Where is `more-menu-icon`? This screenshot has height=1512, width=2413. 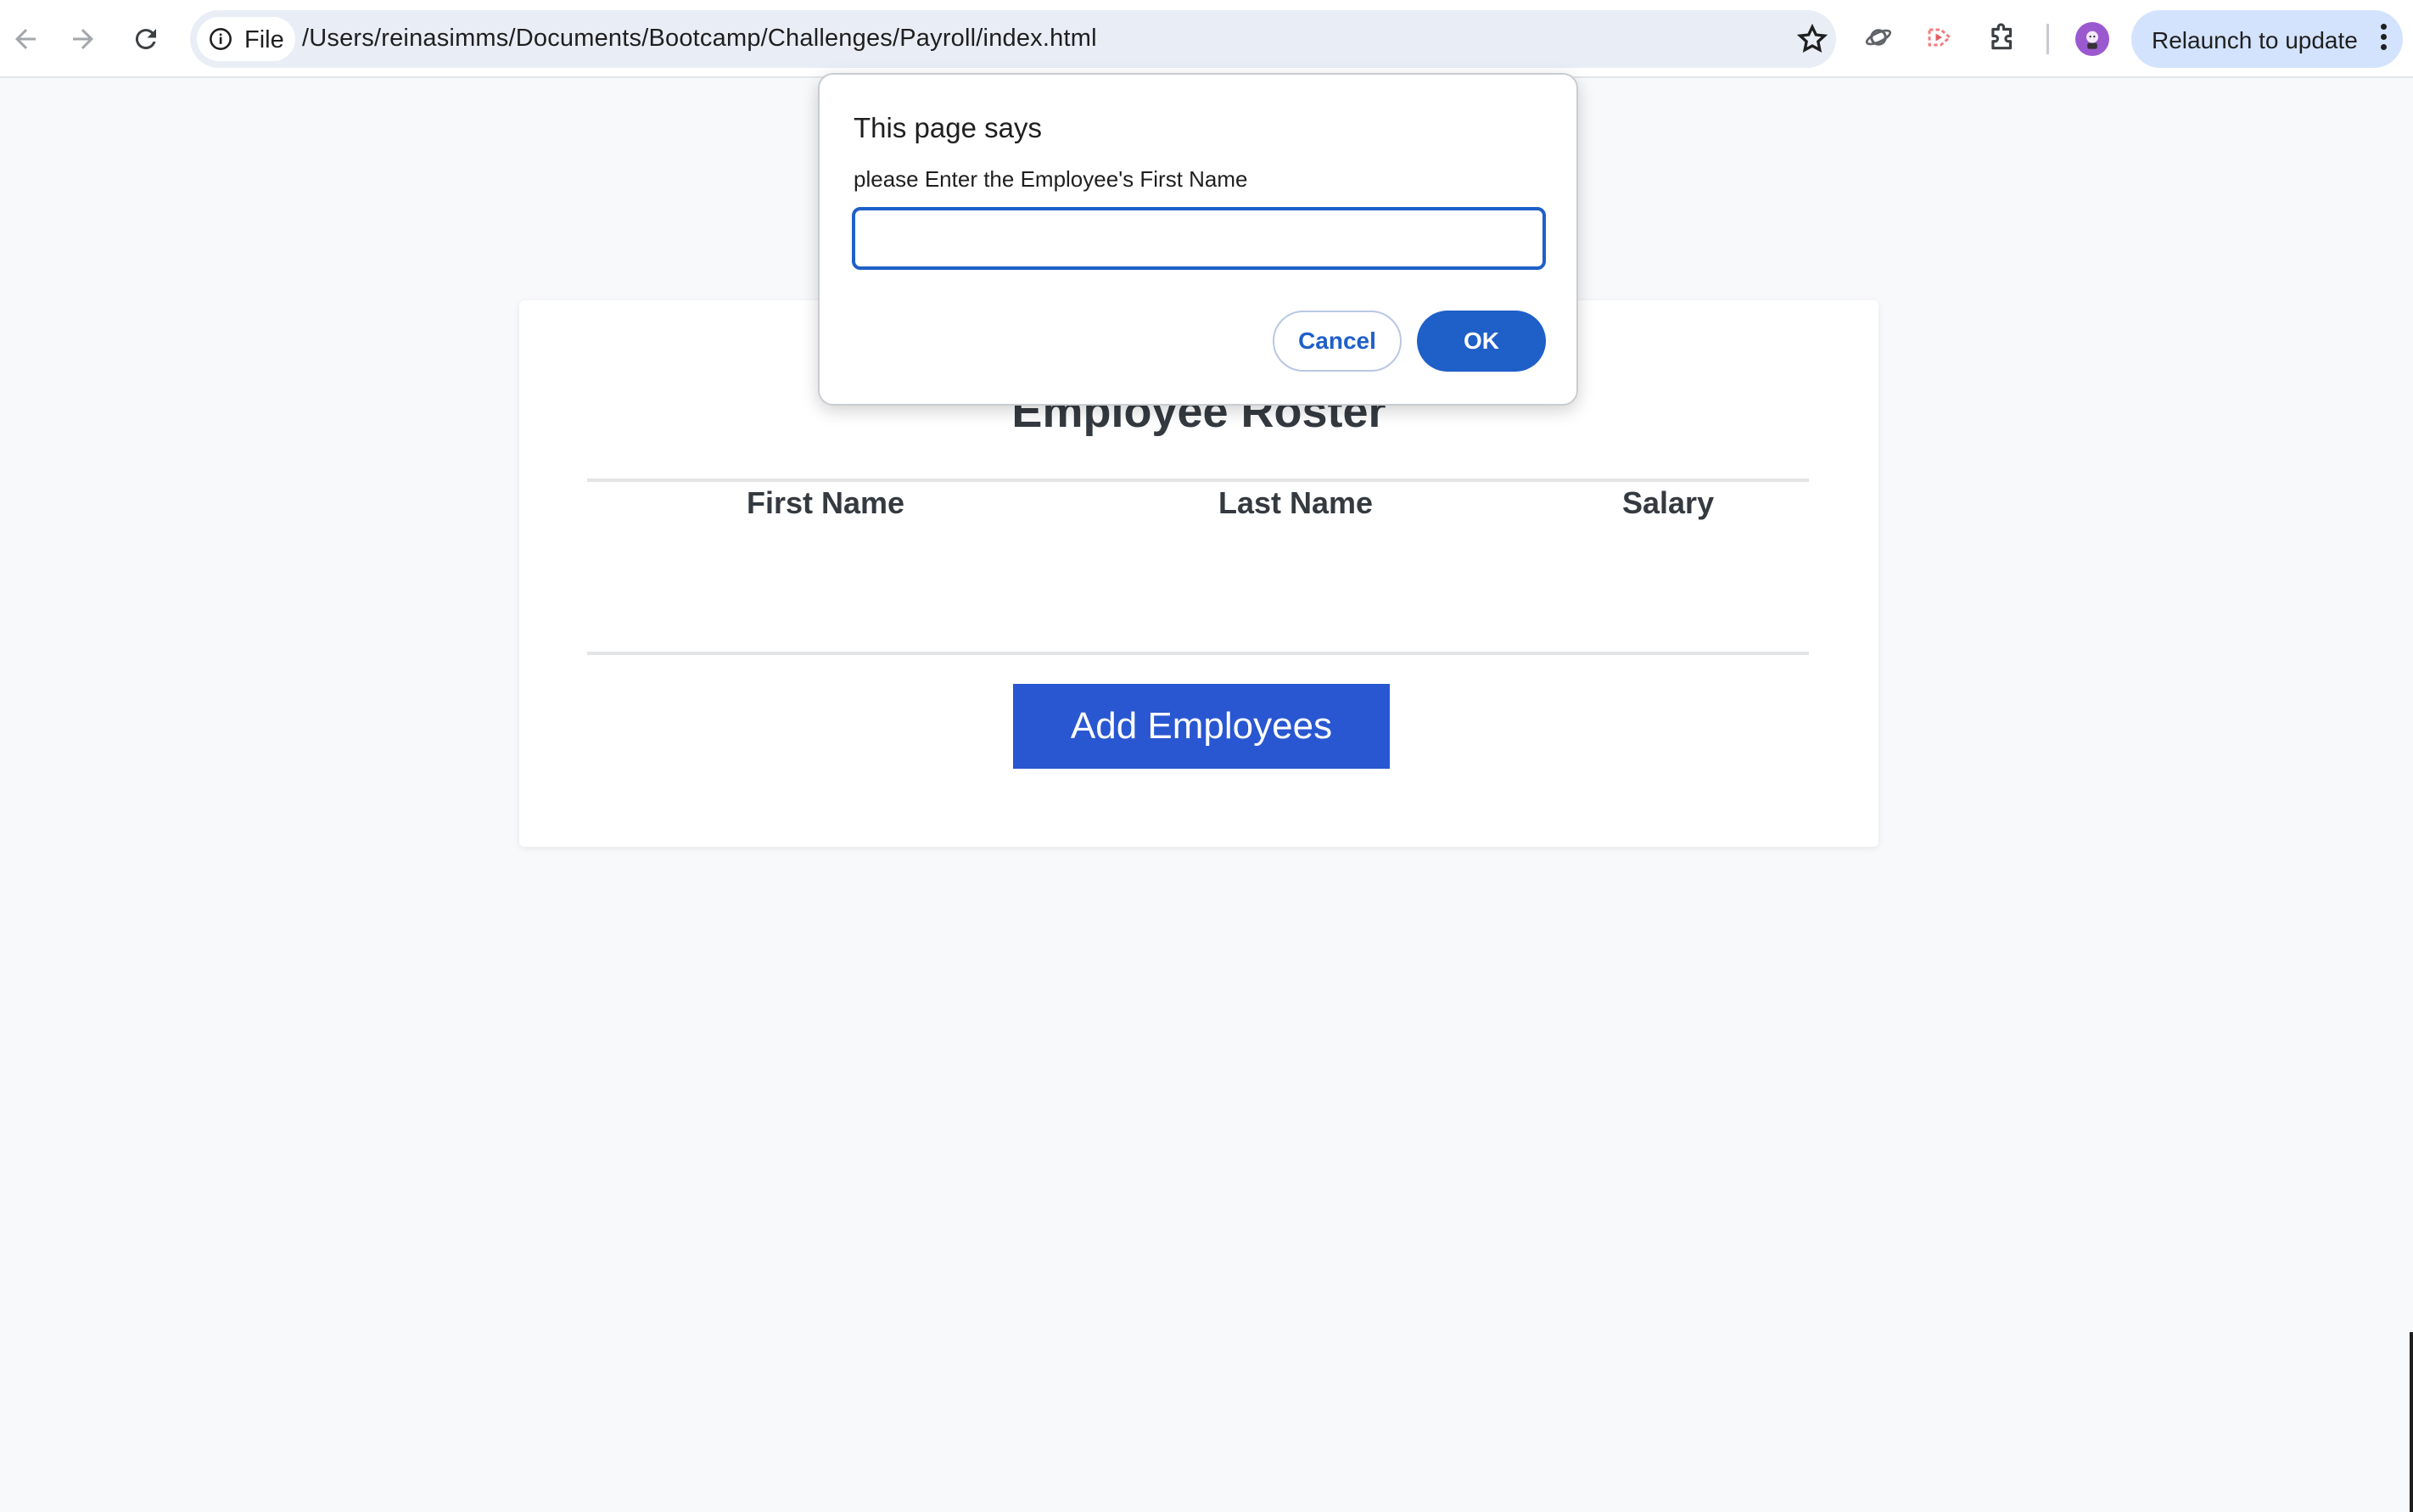 more-menu-icon is located at coordinates (2384, 39).